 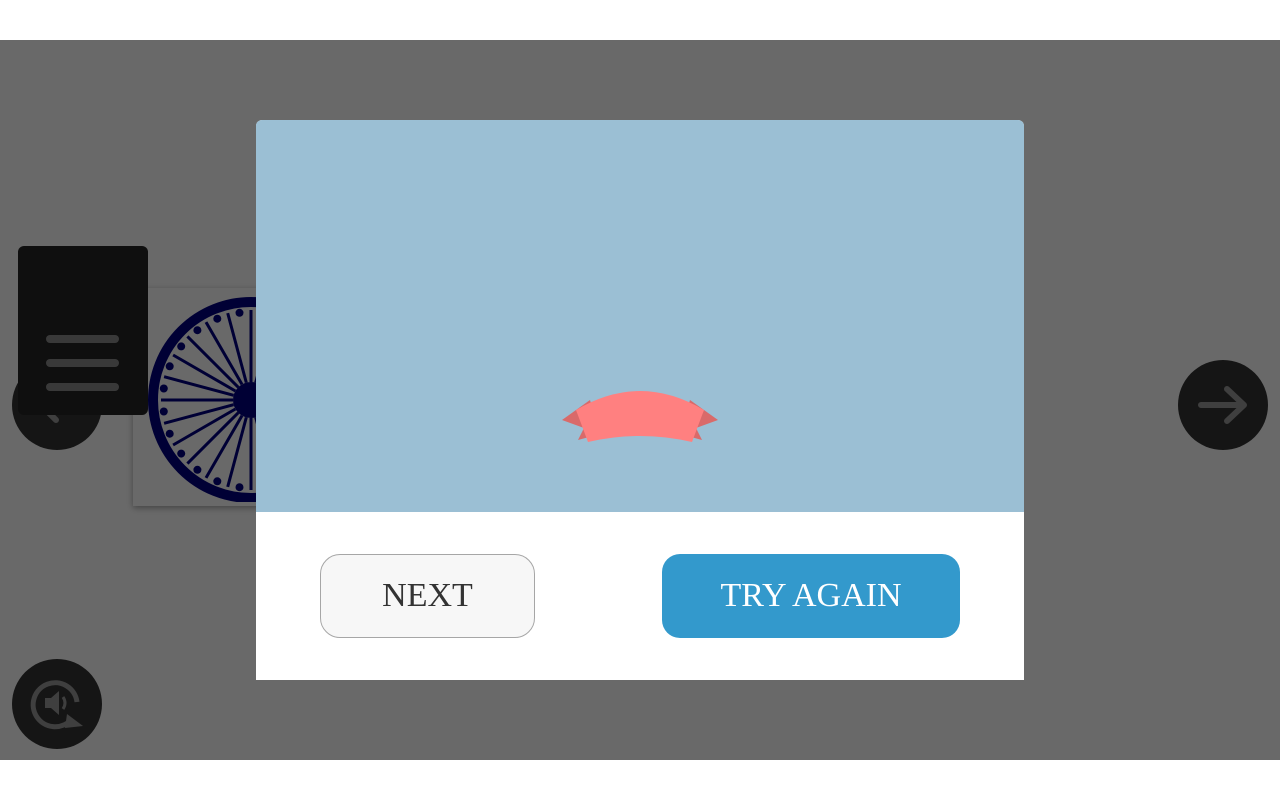 What do you see at coordinates (427, 596) in the screenshot?
I see `next-button: NEXT` at bounding box center [427, 596].